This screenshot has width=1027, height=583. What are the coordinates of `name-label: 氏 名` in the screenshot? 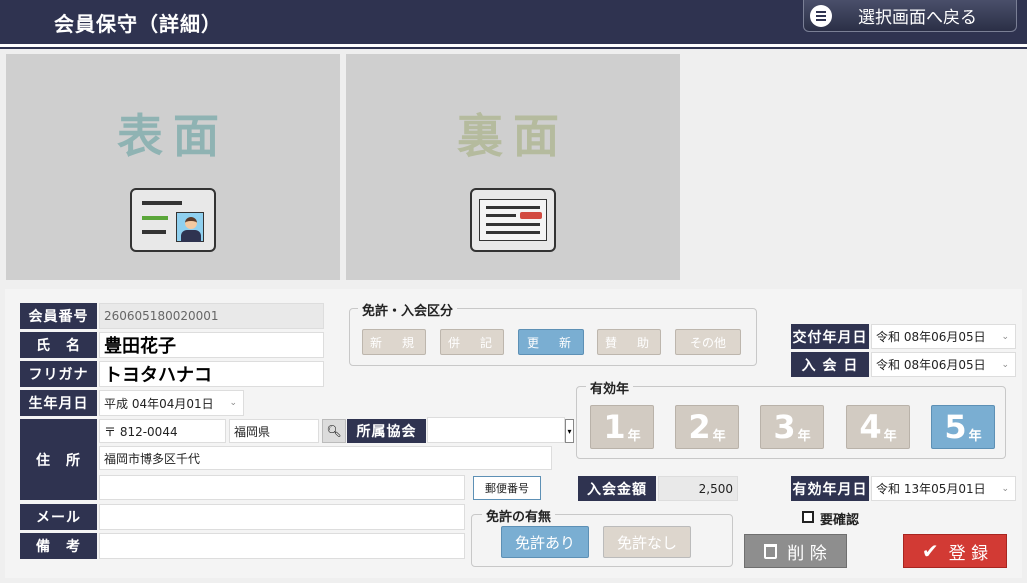 It's located at (58, 345).